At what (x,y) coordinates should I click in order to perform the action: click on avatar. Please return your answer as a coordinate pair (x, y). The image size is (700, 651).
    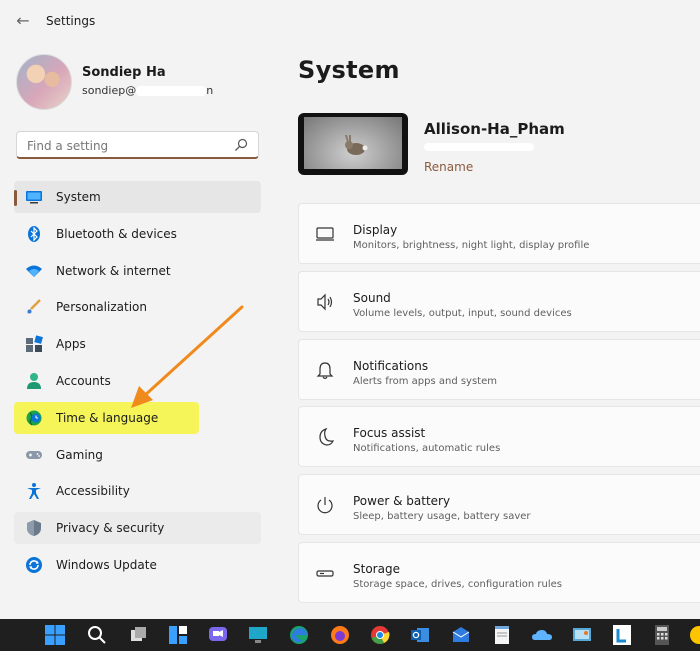
    Looking at the image, I should click on (44, 82).